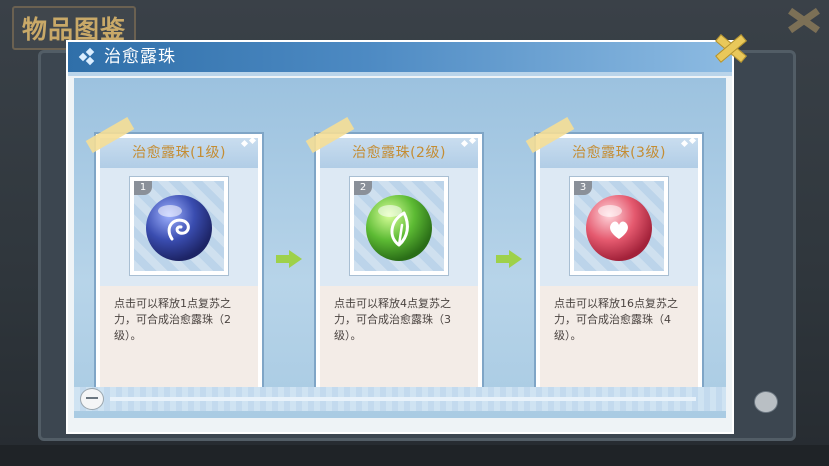 Image resolution: width=829 pixels, height=466 pixels. I want to click on card-icon-area: 1, so click(179, 227).